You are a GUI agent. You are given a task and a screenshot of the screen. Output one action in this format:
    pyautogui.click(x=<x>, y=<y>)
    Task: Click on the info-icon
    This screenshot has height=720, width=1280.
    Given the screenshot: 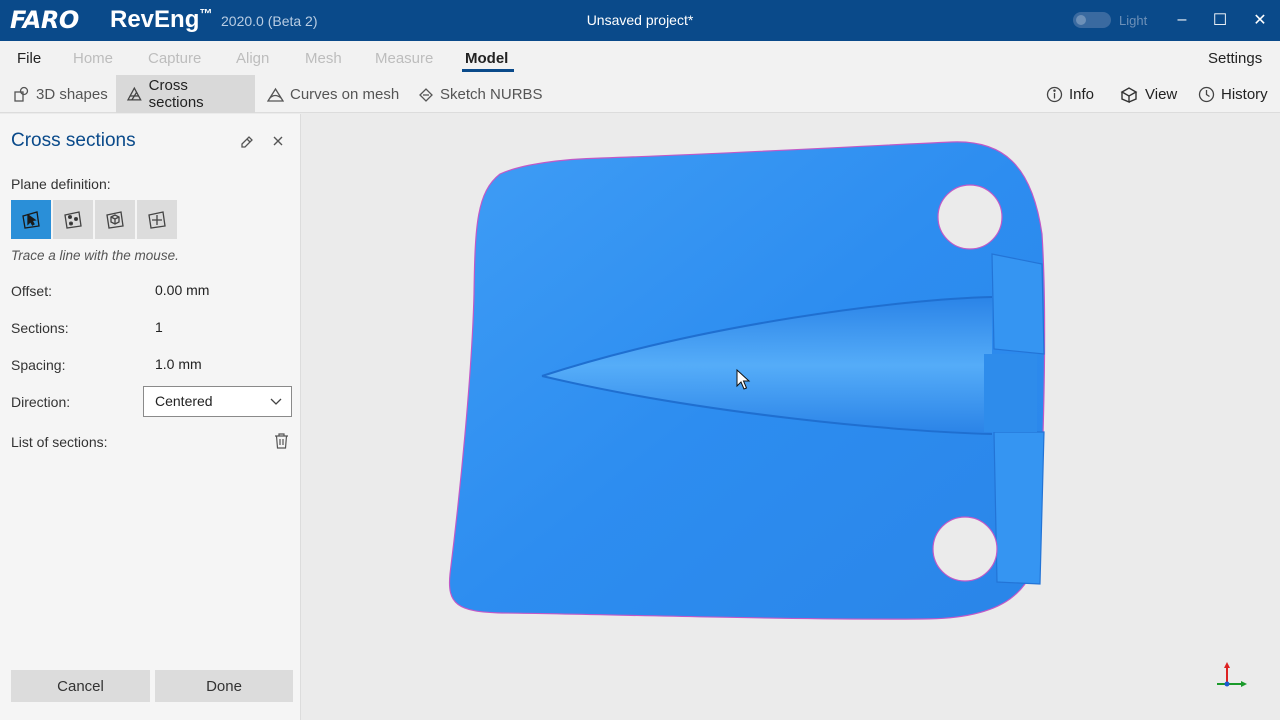 What is the action you would take?
    pyautogui.click(x=1054, y=94)
    